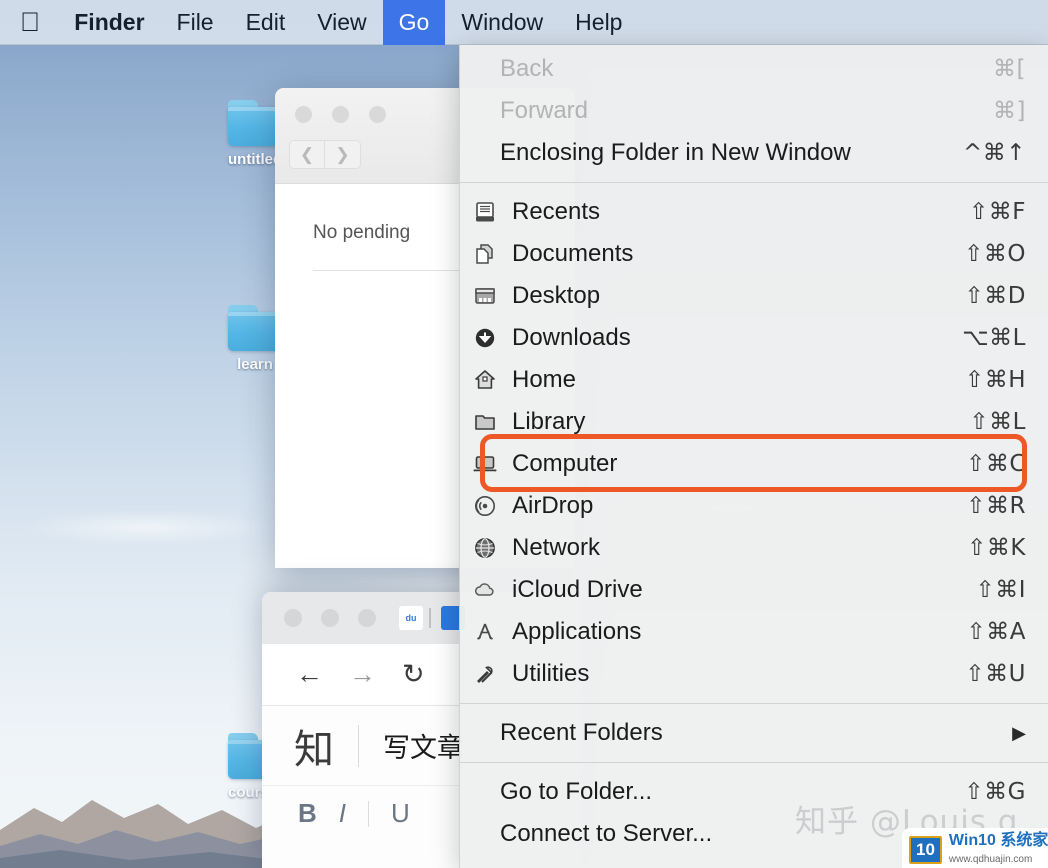 The height and width of the screenshot is (868, 1048). What do you see at coordinates (549, 421) in the screenshot?
I see `menu-item-label: Library` at bounding box center [549, 421].